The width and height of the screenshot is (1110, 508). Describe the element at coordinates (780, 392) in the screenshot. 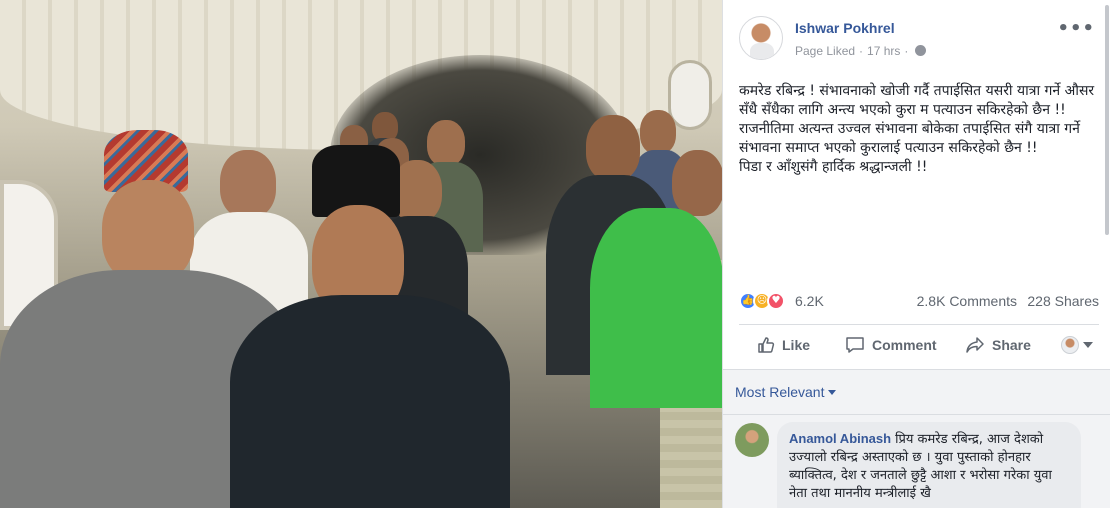

I see `comment-sort-label: Most Relevant` at that location.